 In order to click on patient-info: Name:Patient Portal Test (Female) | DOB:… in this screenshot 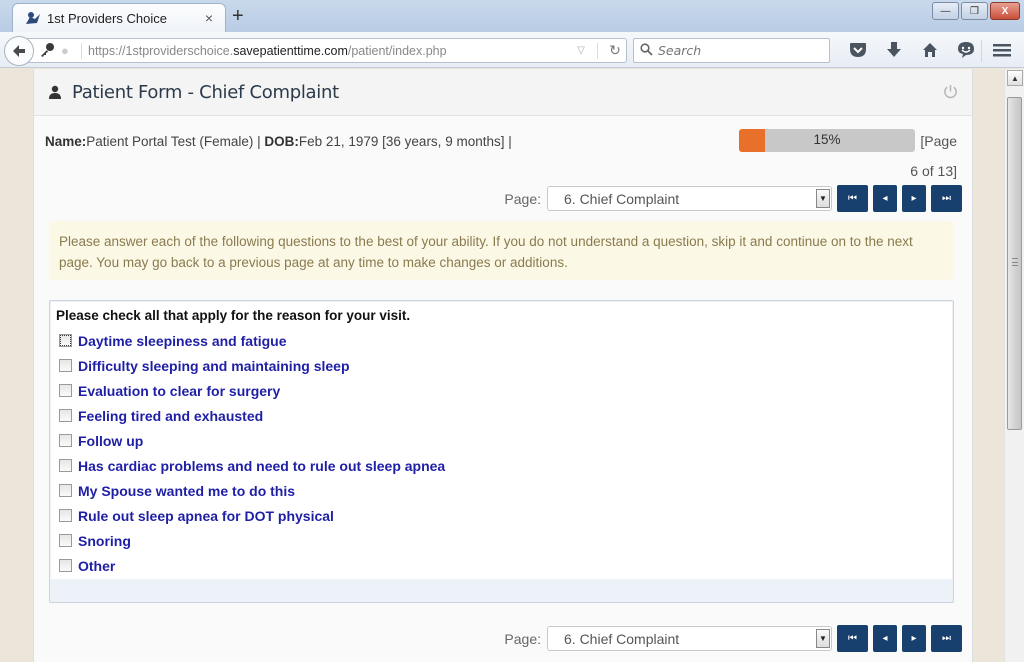, I will do `click(278, 141)`.